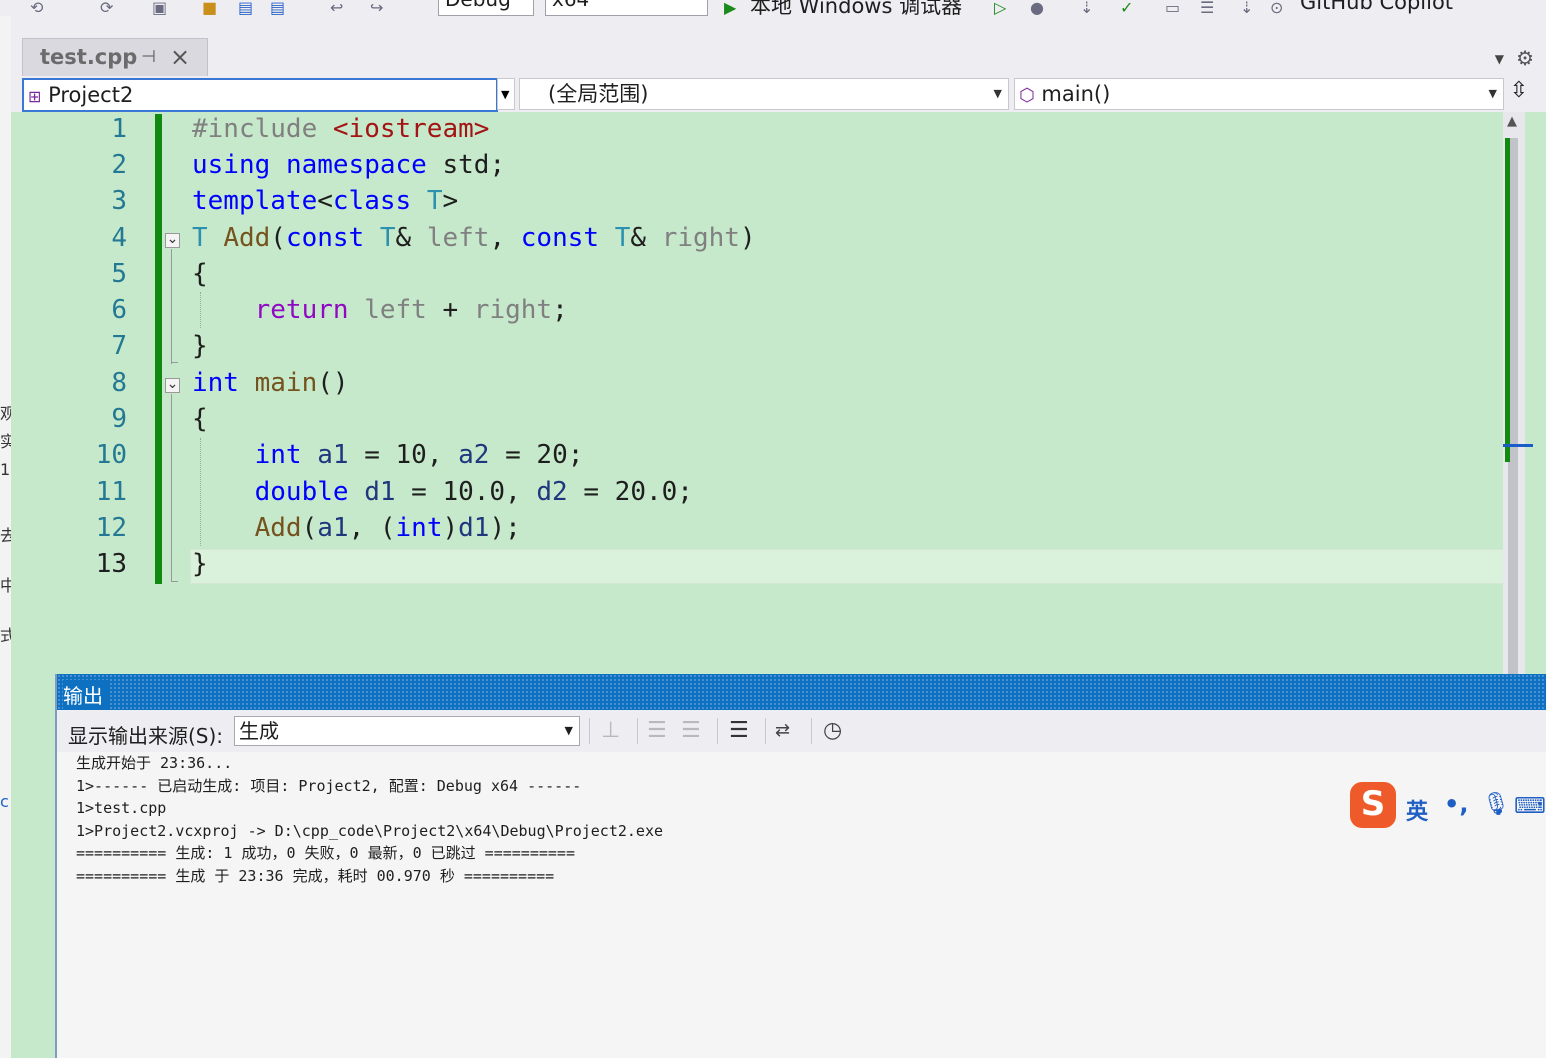 The width and height of the screenshot is (1546, 1058). Describe the element at coordinates (111, 528) in the screenshot. I see `line-number: 12` at that location.